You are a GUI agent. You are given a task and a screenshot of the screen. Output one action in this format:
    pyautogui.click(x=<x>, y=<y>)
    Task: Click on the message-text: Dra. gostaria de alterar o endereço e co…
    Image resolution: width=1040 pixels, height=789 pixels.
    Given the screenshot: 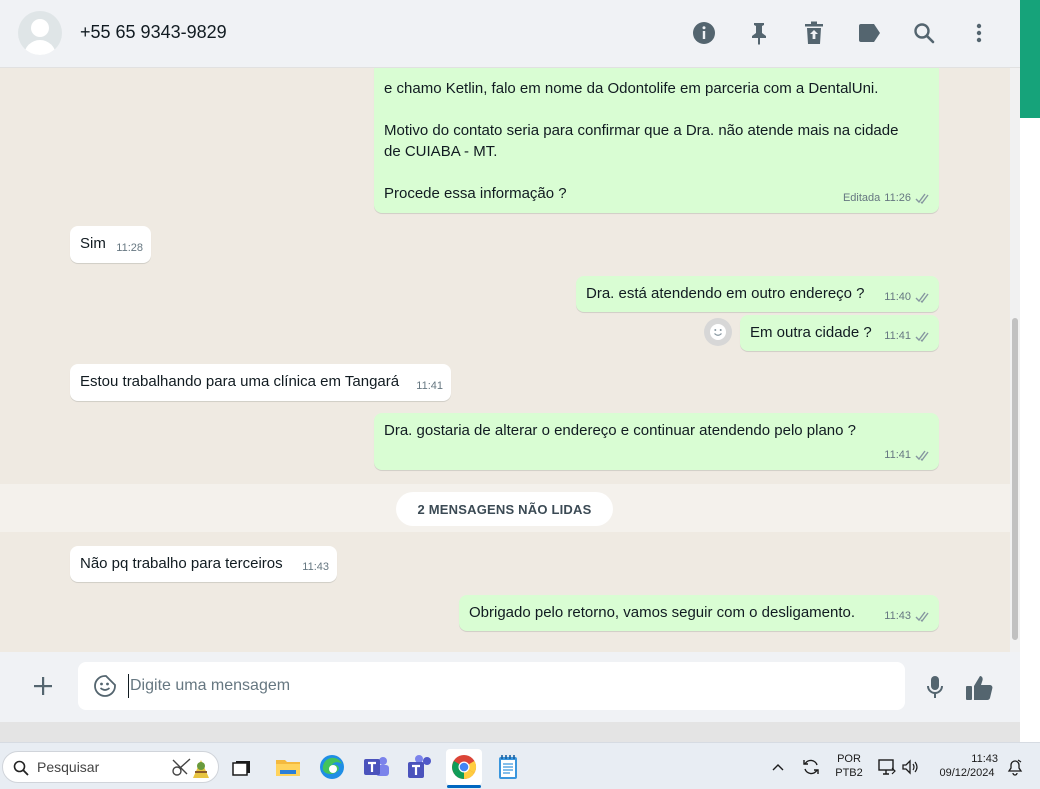 What is the action you would take?
    pyautogui.click(x=620, y=430)
    